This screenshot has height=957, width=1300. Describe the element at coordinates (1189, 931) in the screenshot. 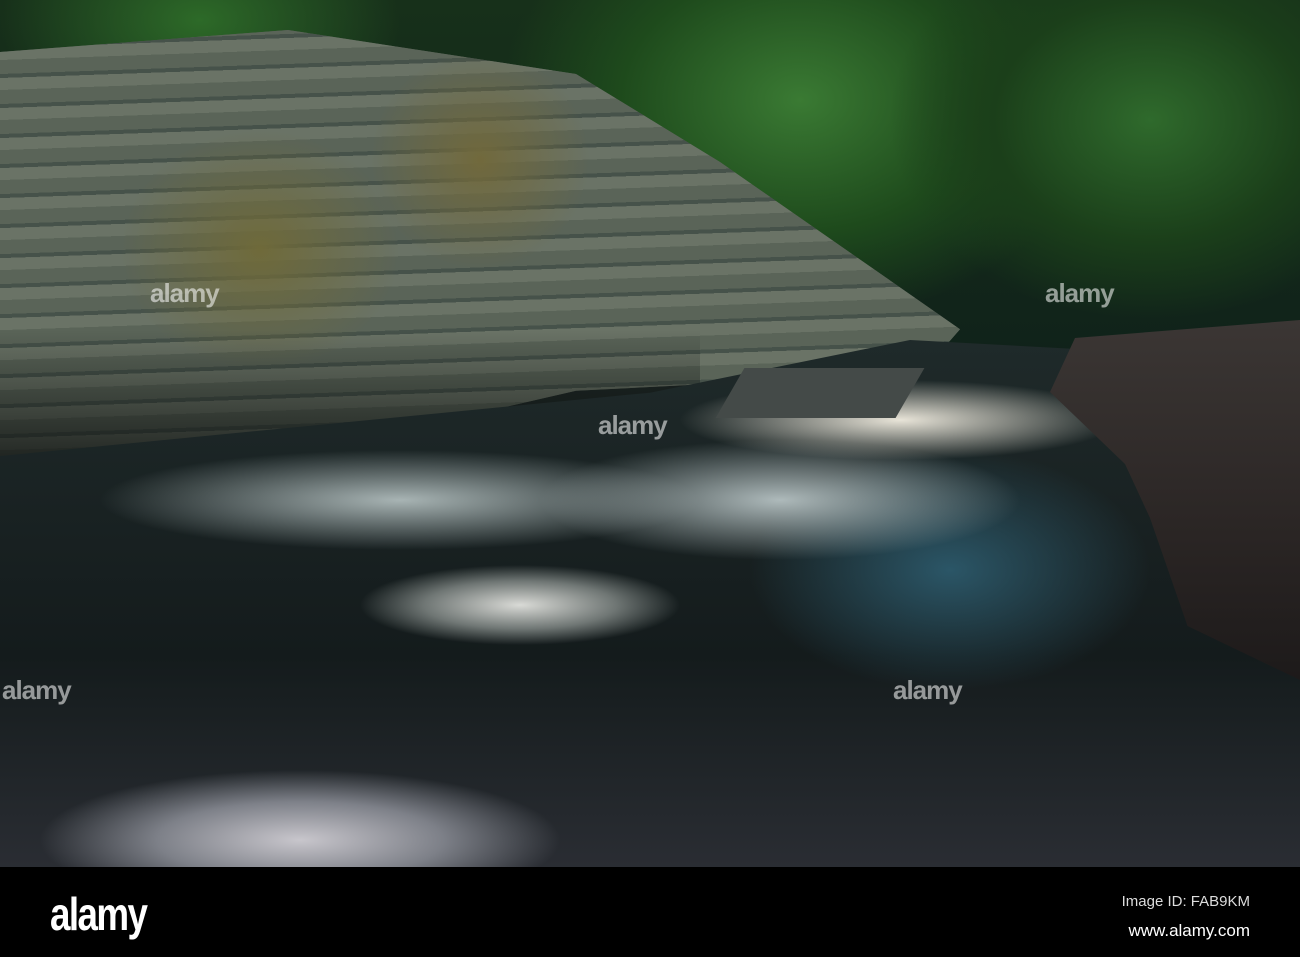

I see `website-link: www.alamy.com` at that location.